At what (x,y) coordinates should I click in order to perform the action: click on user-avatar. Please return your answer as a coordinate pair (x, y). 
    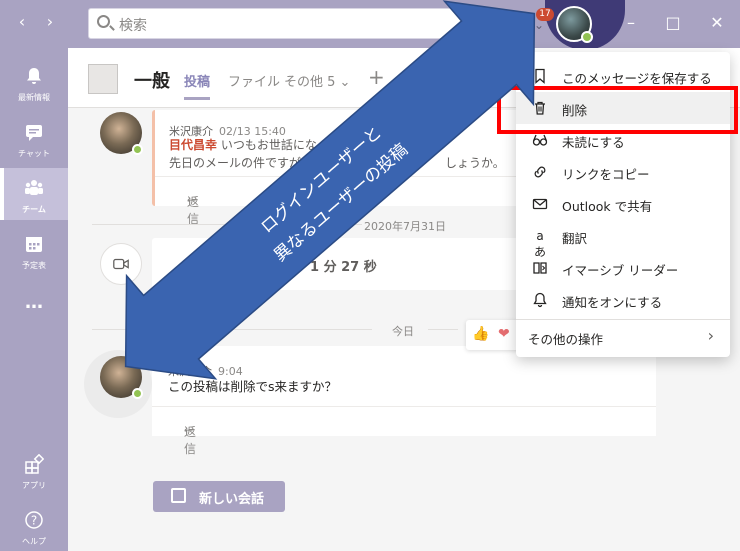
    Looking at the image, I should click on (574, 24).